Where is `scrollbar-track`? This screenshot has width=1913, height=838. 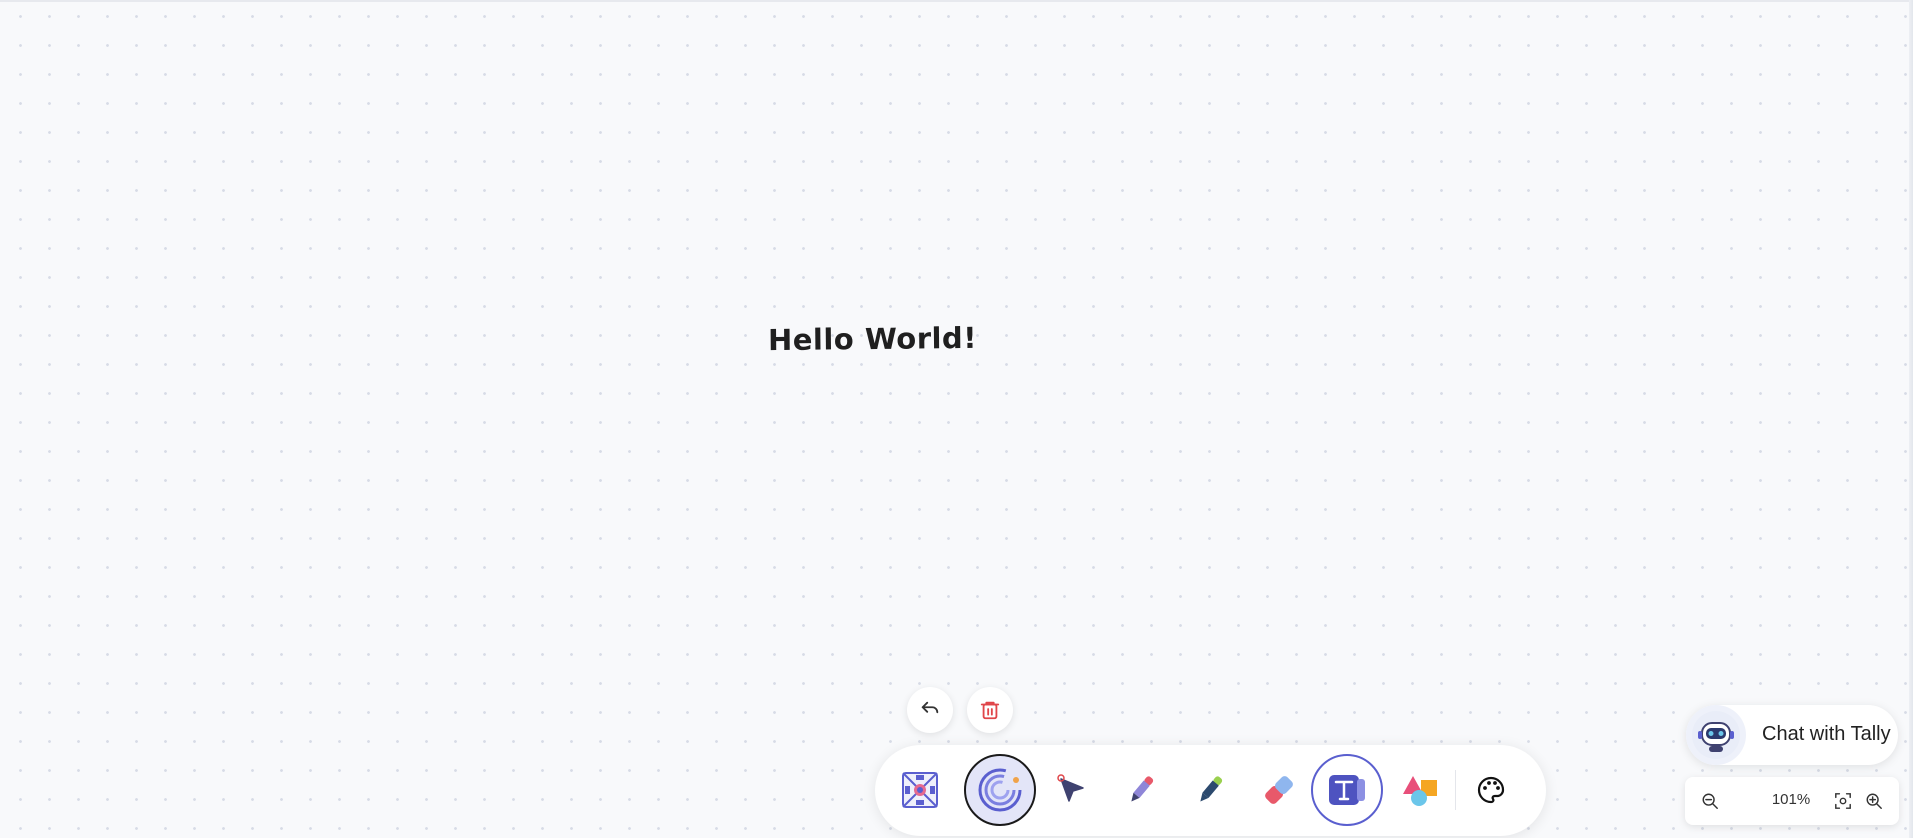 scrollbar-track is located at coordinates (1911, 419).